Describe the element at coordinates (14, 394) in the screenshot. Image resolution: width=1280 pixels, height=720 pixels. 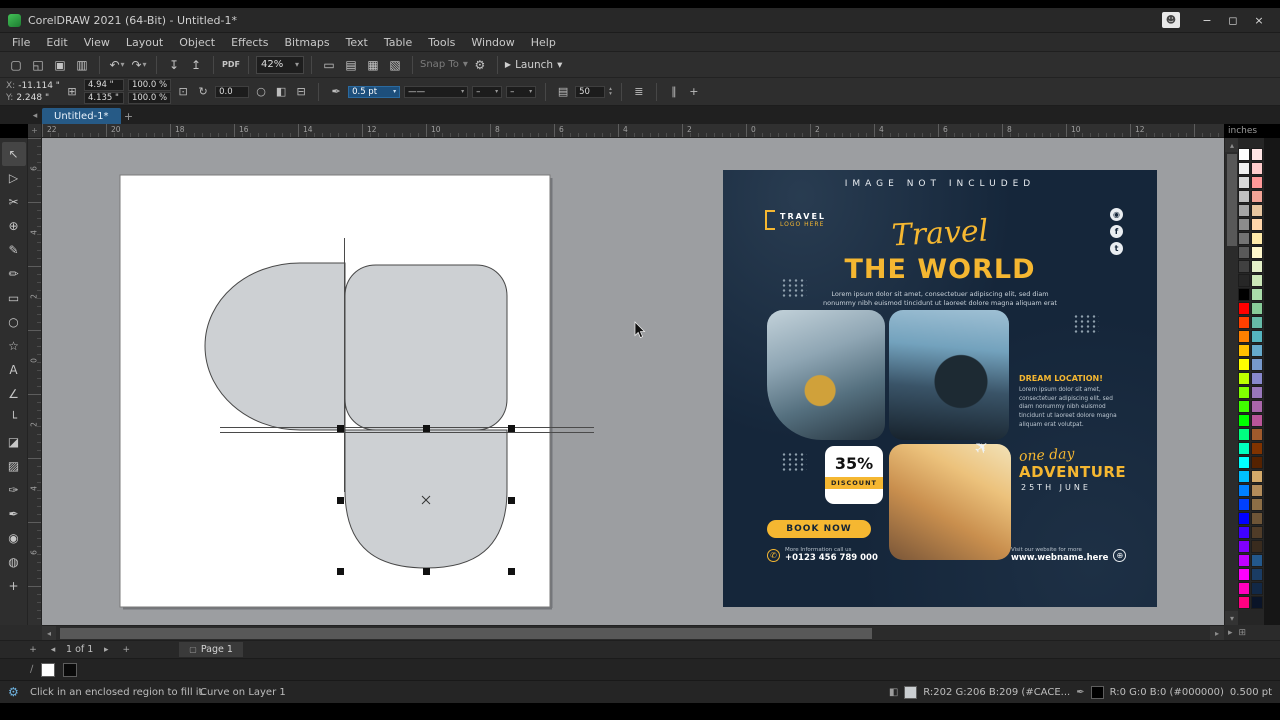
I see `parallel-dimension-tool: ∠` at that location.